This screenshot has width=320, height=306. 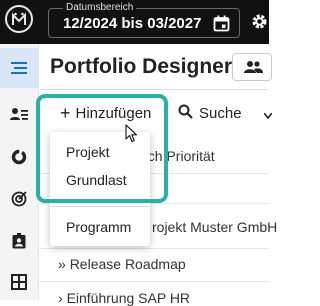 I want to click on list-item: › Einführung SAP HR, so click(x=124, y=298).